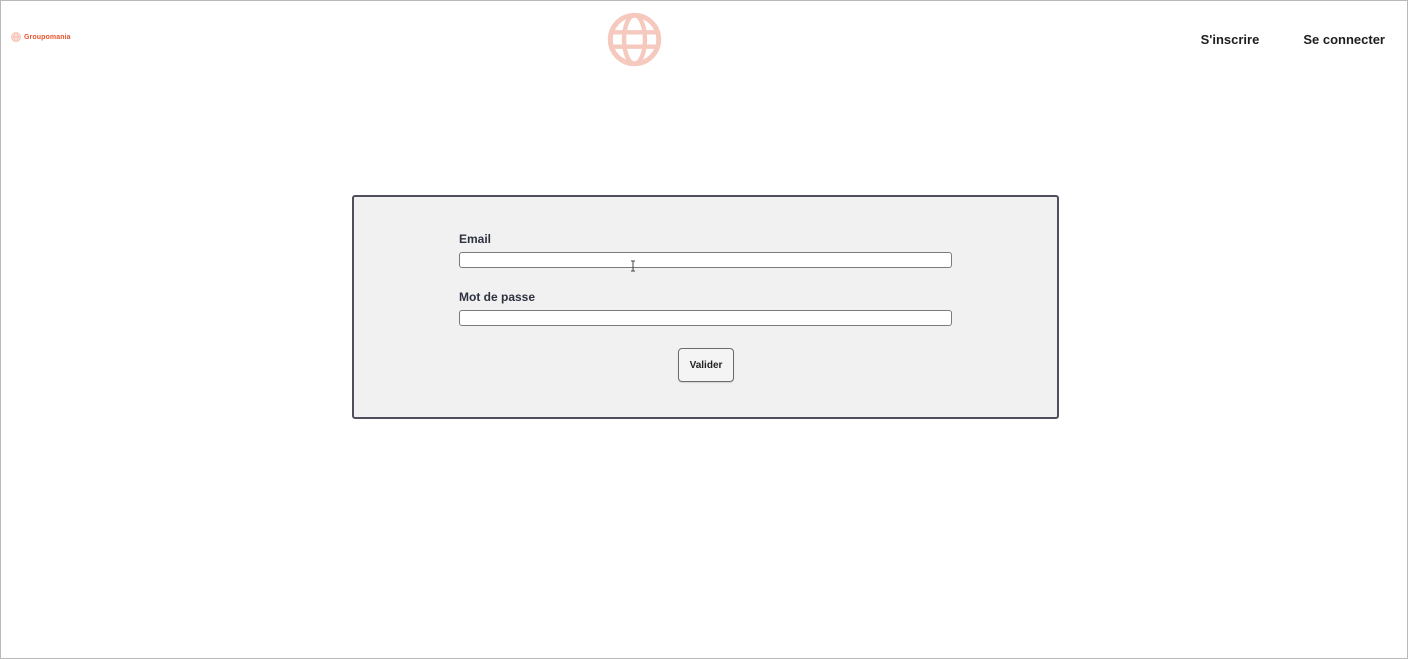 This screenshot has width=1408, height=659. What do you see at coordinates (705, 318) in the screenshot?
I see `password-field` at bounding box center [705, 318].